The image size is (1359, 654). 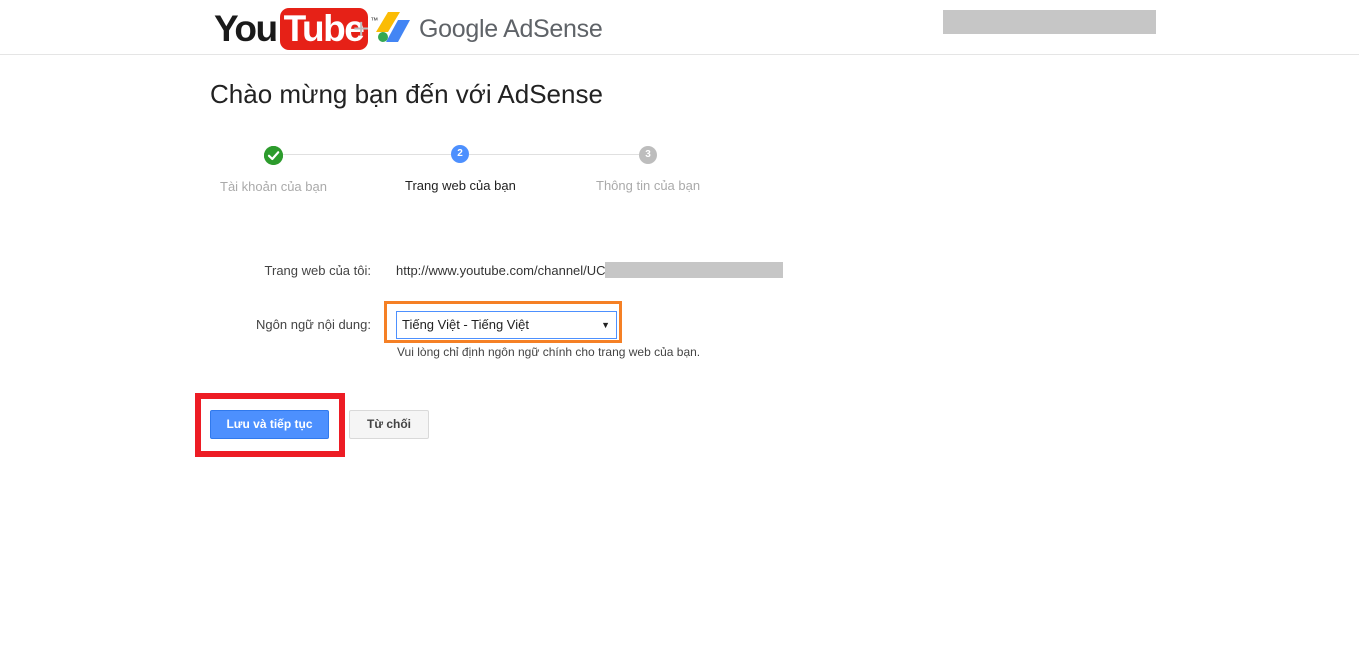 I want to click on step-2-label: Trang web của bạn, so click(x=460, y=185).